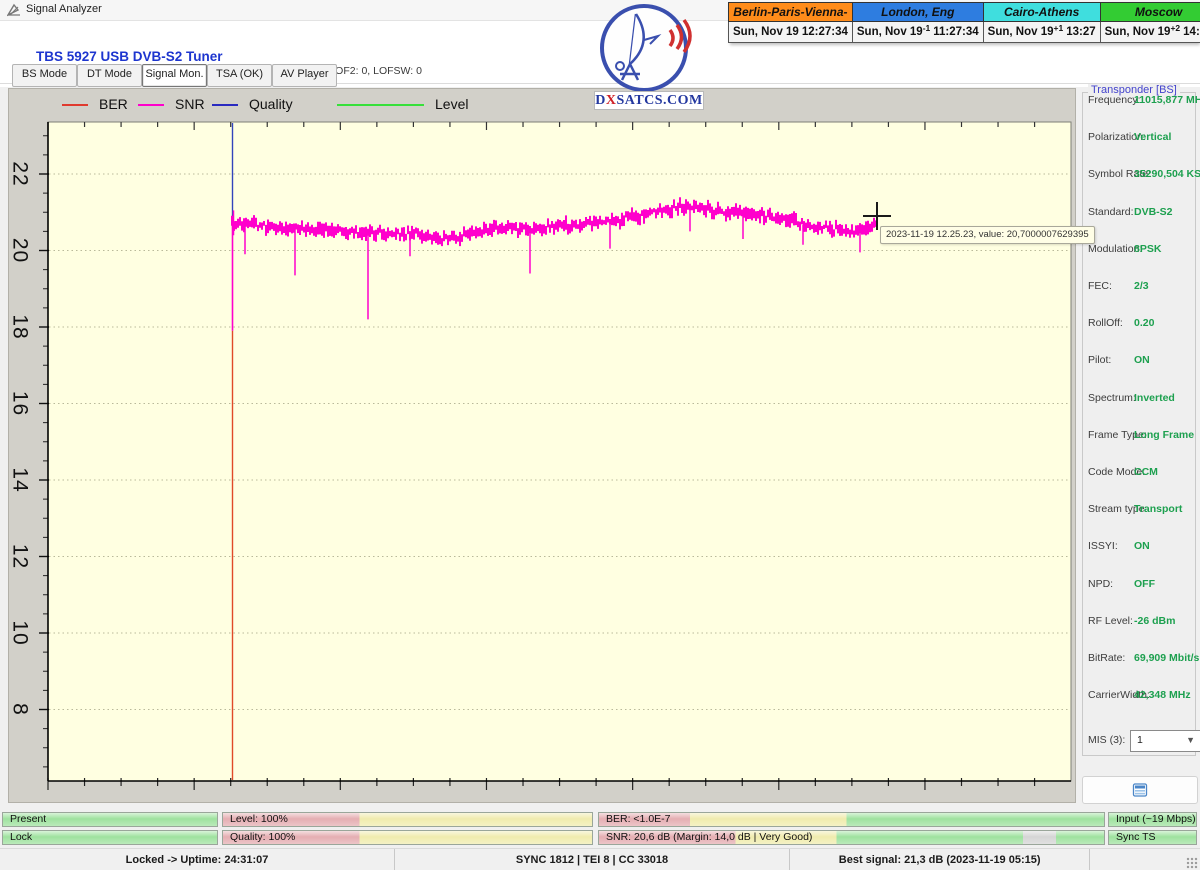  Describe the element at coordinates (940, 859) in the screenshot. I see `status-best-signal: Best signal: 21,3 dB (2023-11-19 05:15)` at that location.